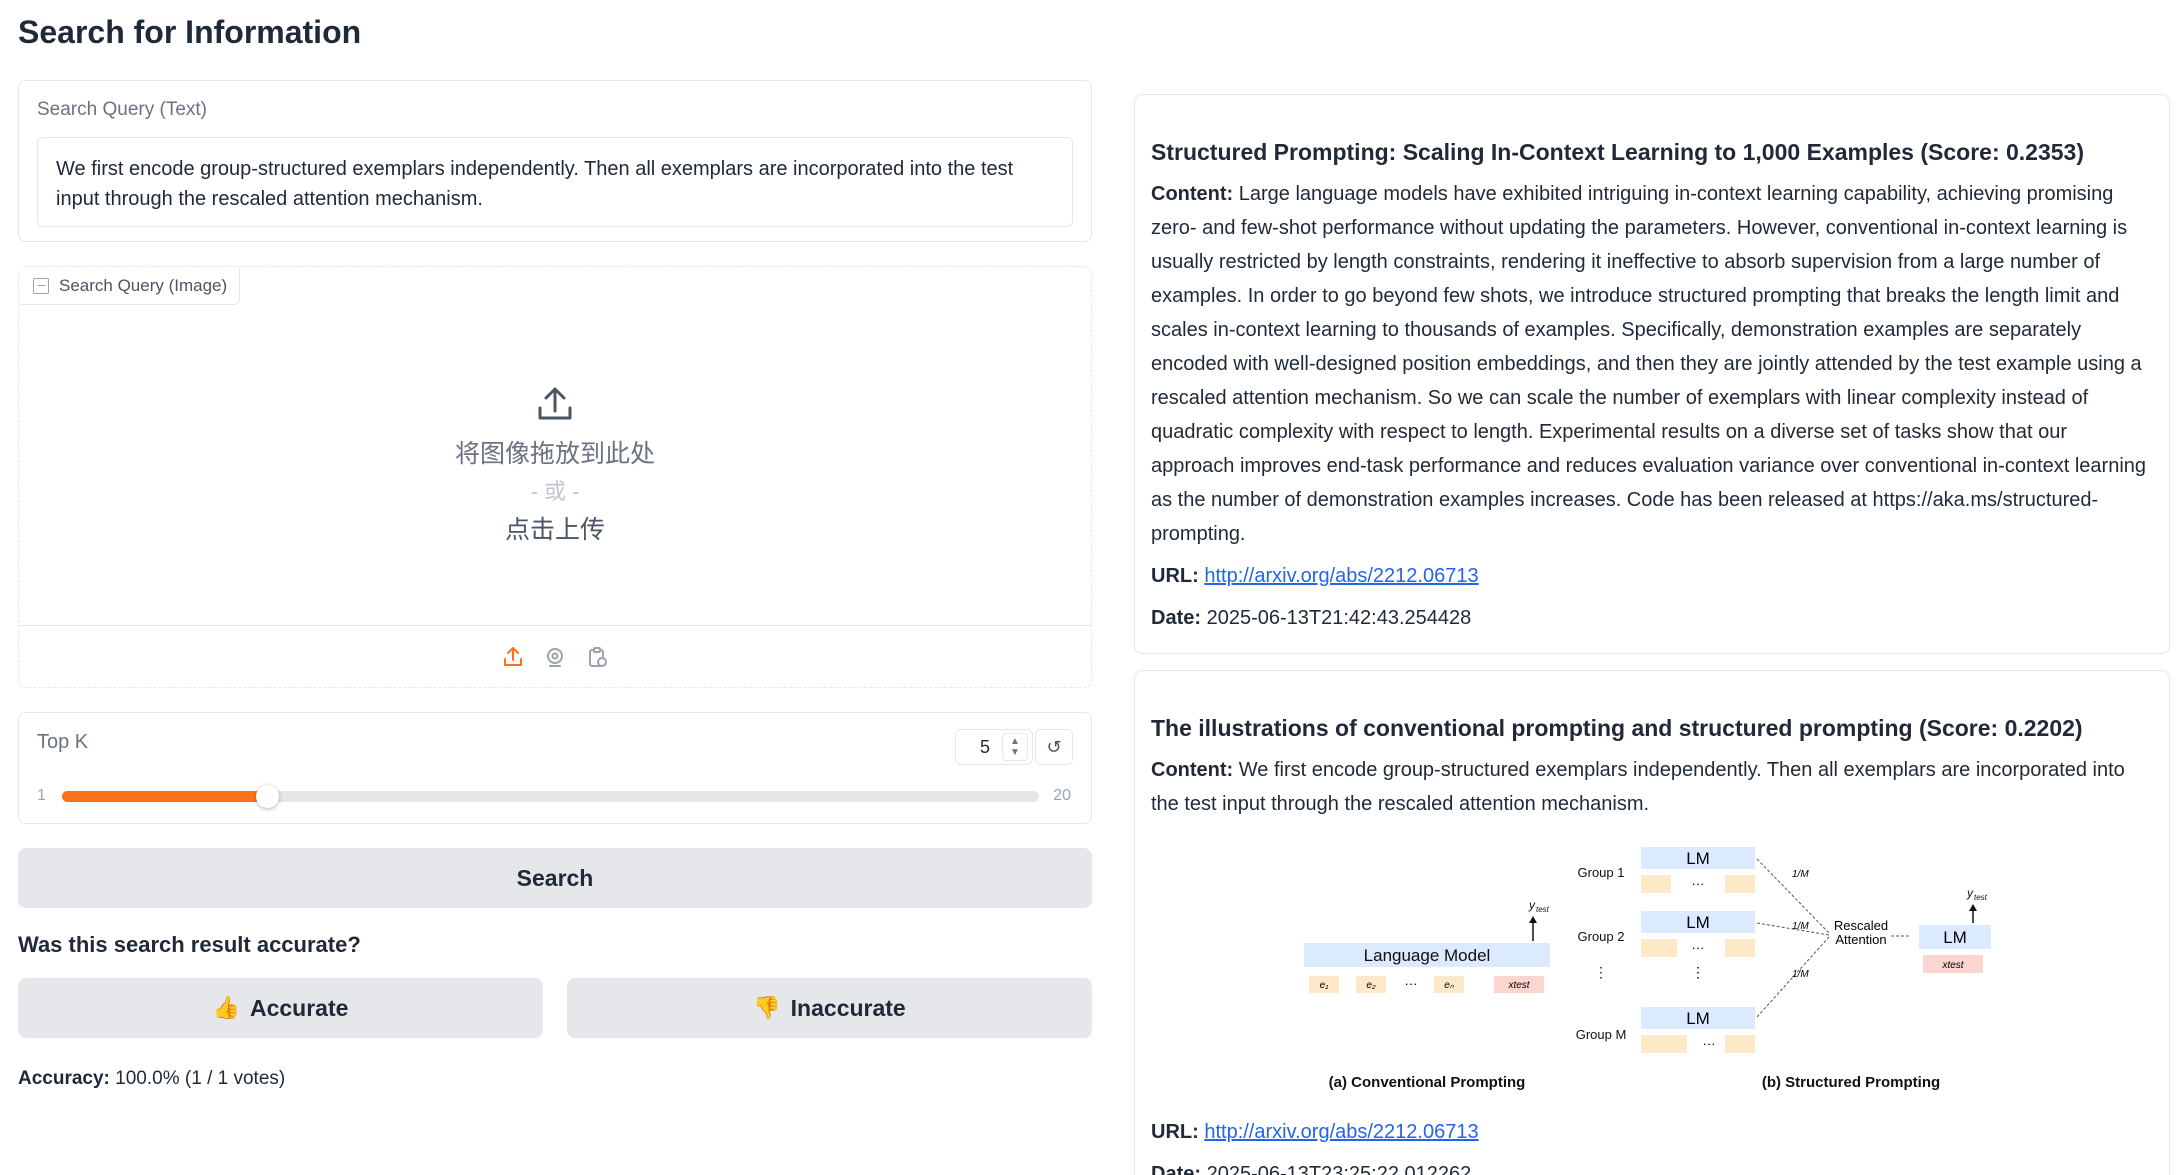  I want to click on group-1-label: Group 1, so click(1601, 872).